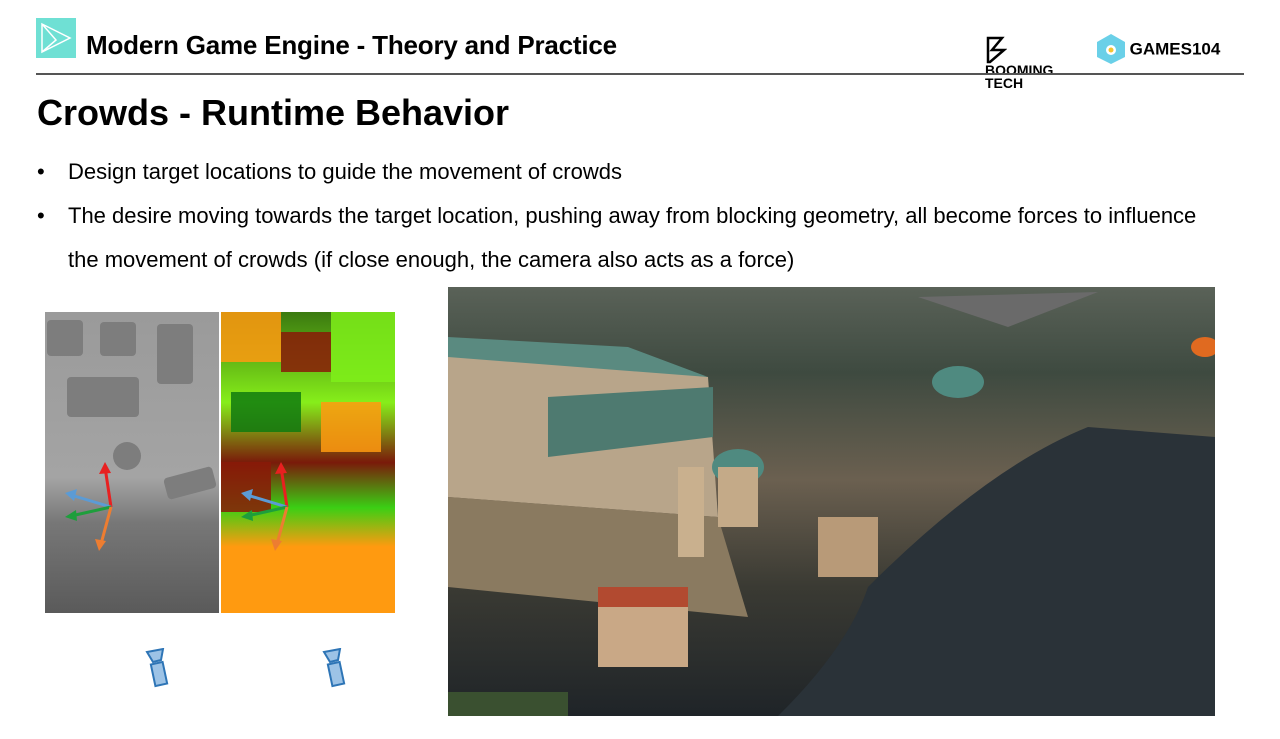  I want to click on distance-field-image, so click(132, 462).